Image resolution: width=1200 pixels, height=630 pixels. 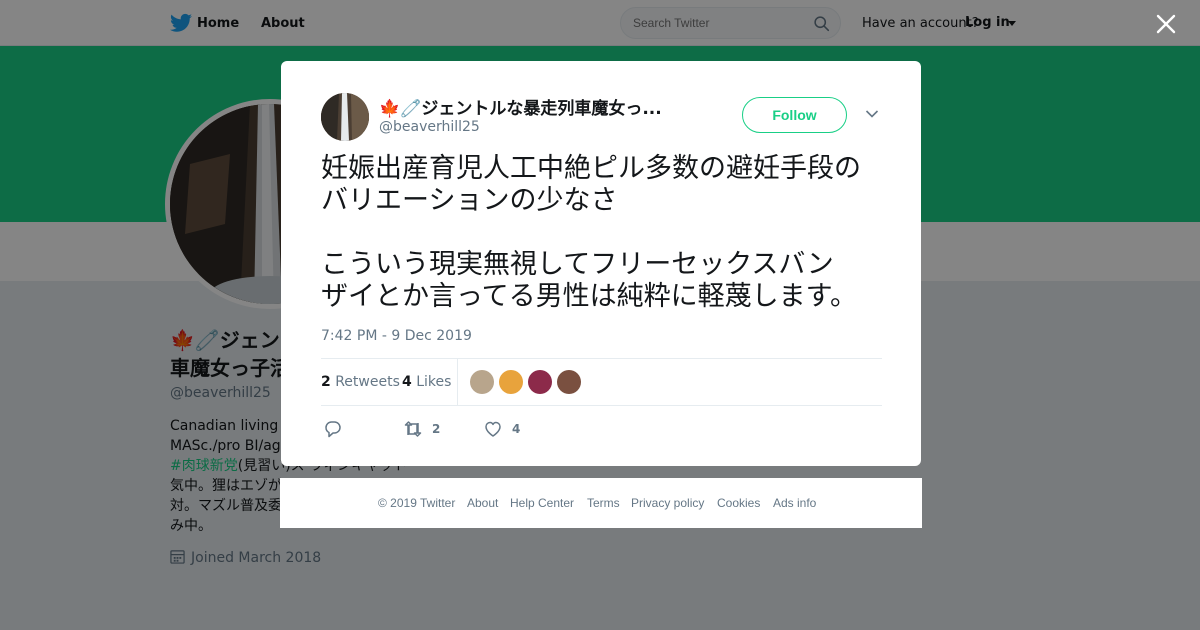 What do you see at coordinates (396, 336) in the screenshot?
I see `tweet-timestamp: 7:42 PM - 9 Dec 2019` at bounding box center [396, 336].